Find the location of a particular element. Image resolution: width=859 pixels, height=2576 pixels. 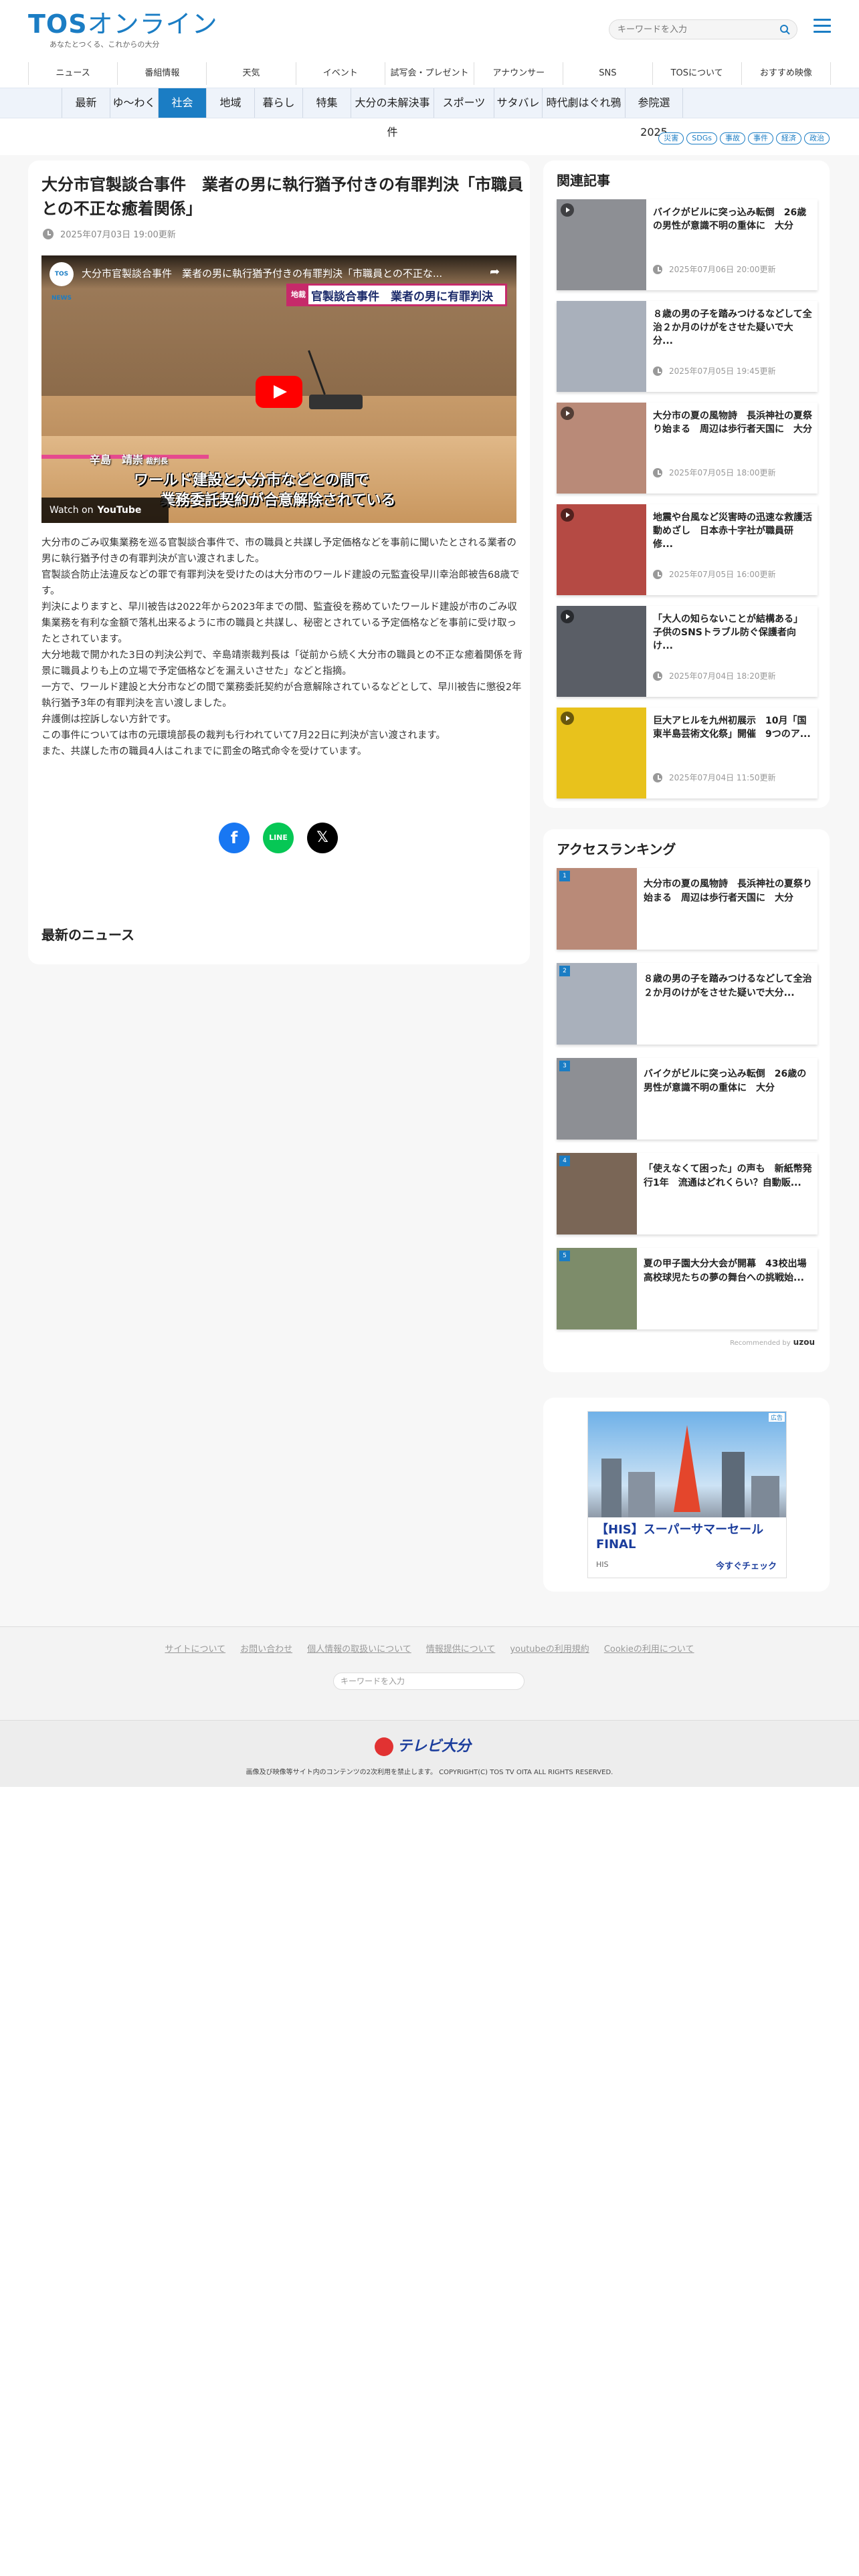

tag-pill: 政治 is located at coordinates (817, 138).